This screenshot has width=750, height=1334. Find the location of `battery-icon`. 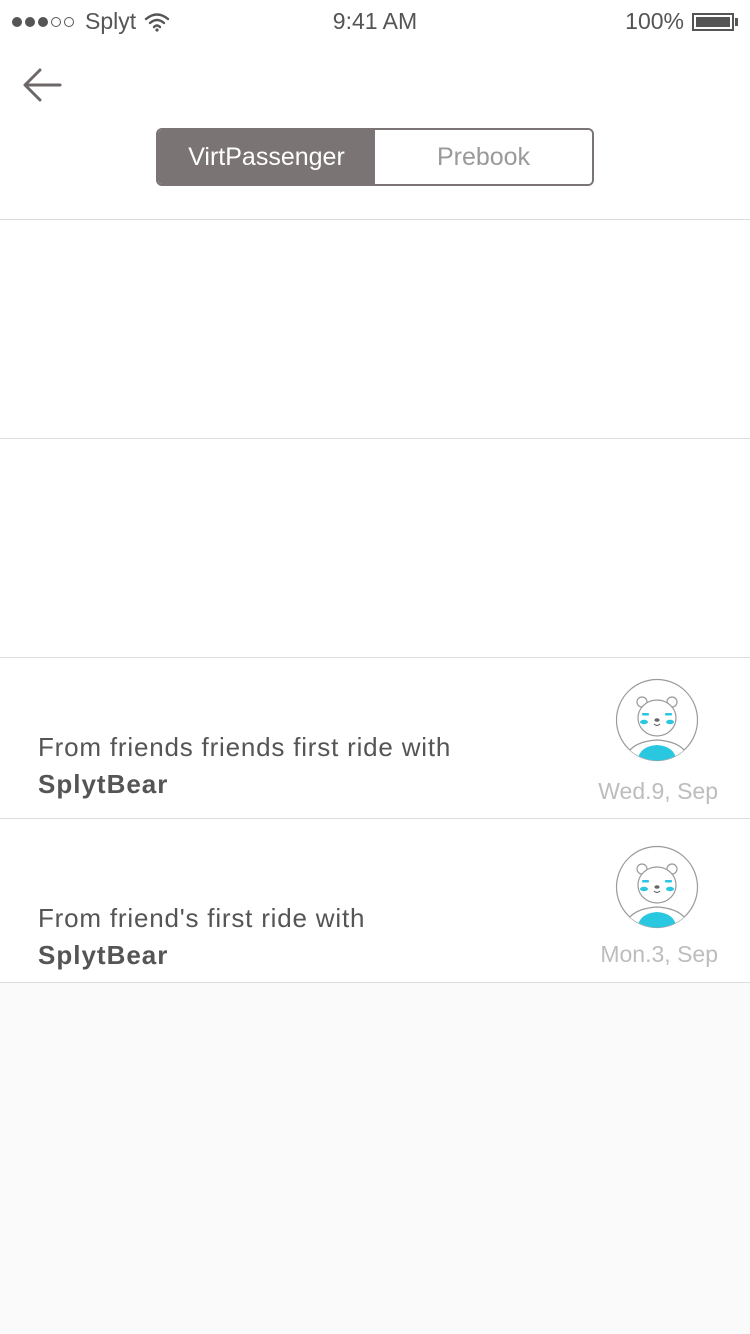

battery-icon is located at coordinates (713, 21).